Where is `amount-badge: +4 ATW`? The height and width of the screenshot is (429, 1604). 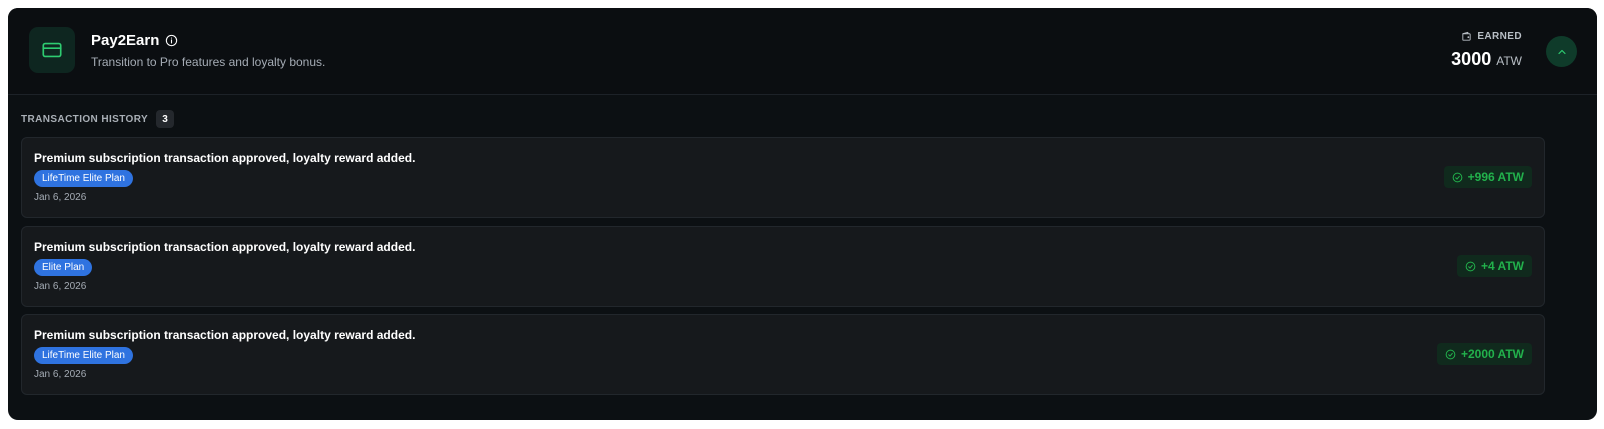 amount-badge: +4 ATW is located at coordinates (1494, 266).